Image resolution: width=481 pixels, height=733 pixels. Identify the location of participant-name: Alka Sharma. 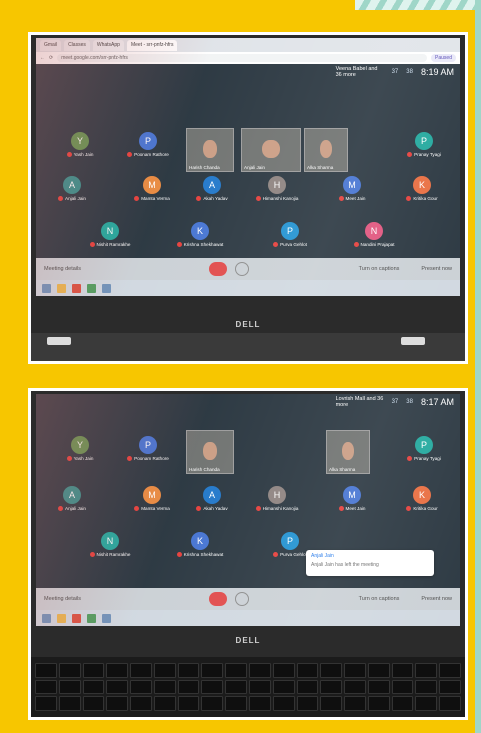
(342, 469).